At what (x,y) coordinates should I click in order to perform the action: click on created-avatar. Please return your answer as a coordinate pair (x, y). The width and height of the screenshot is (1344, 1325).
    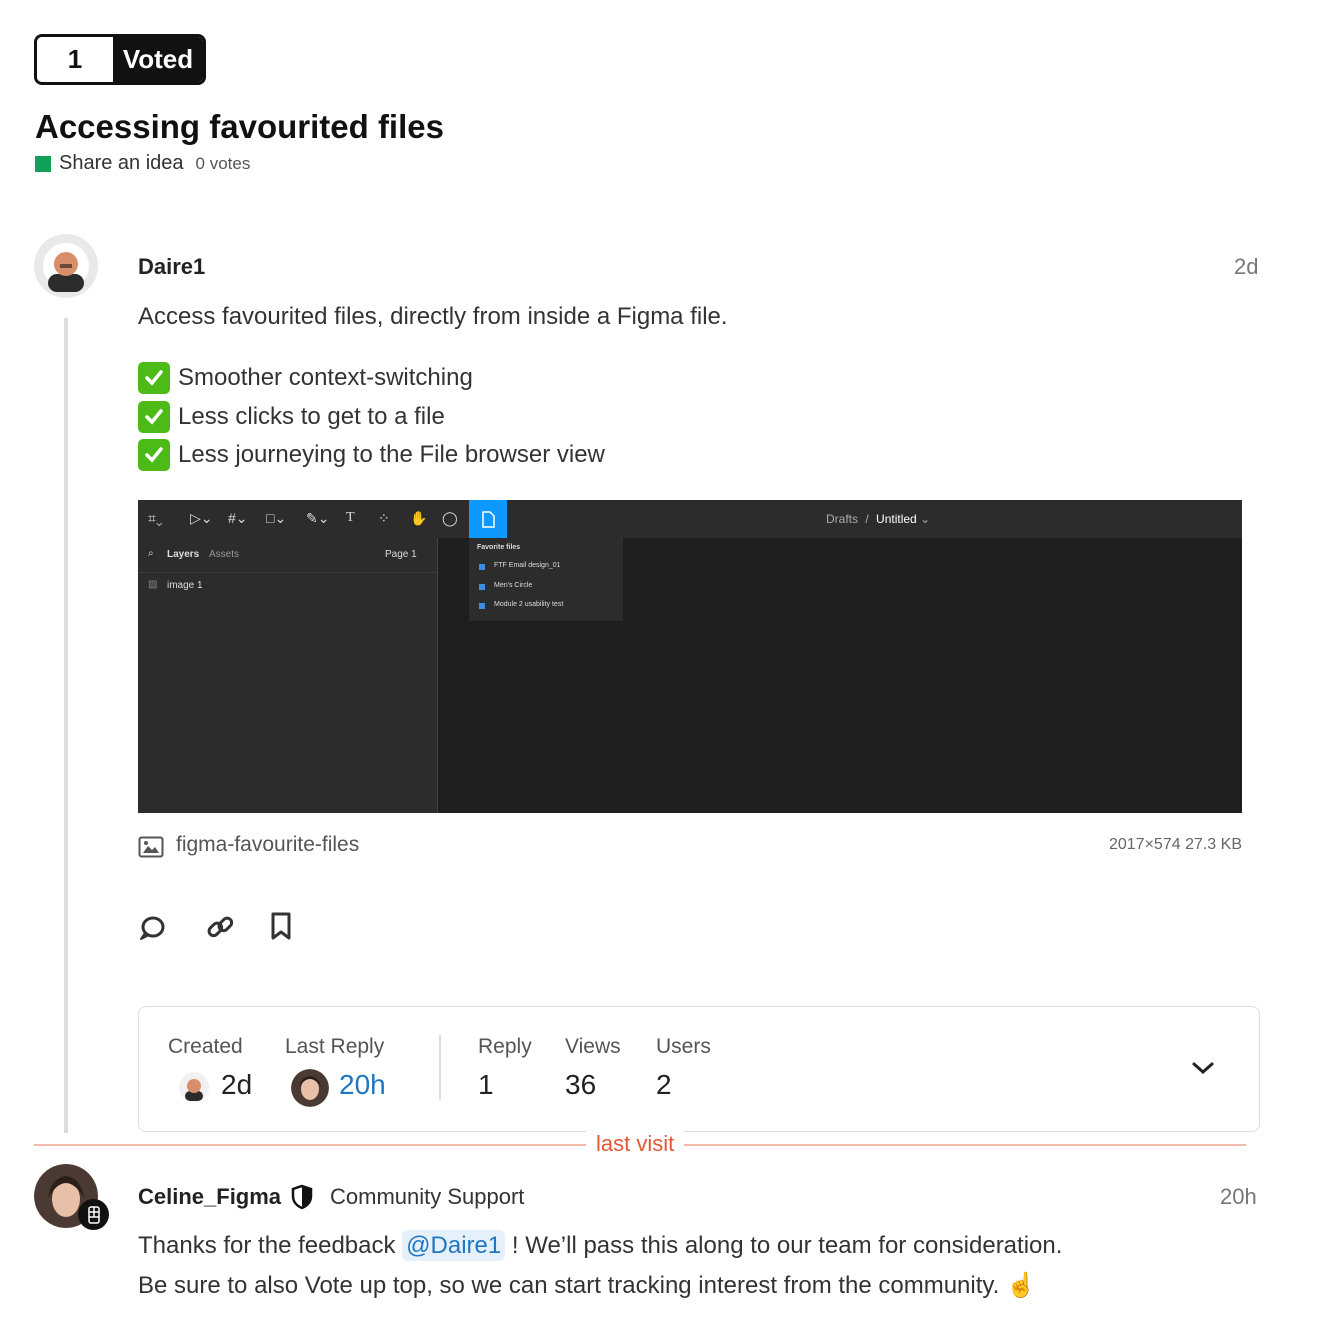
    Looking at the image, I should click on (194, 1087).